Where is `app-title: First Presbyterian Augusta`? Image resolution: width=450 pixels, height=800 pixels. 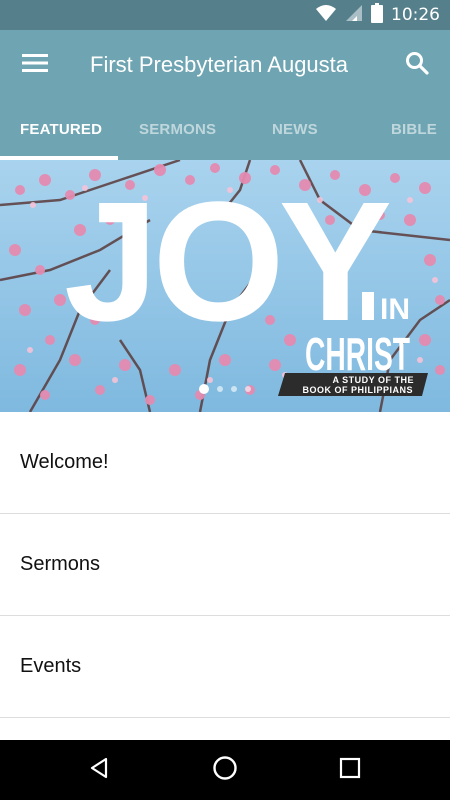 app-title: First Presbyterian Augusta is located at coordinates (219, 64).